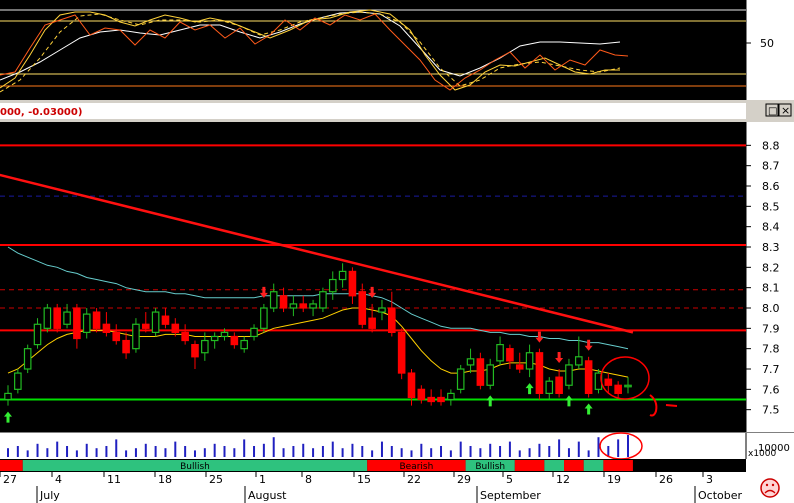  Describe the element at coordinates (771, 410) in the screenshot. I see `price-tick-label: 7.5` at that location.